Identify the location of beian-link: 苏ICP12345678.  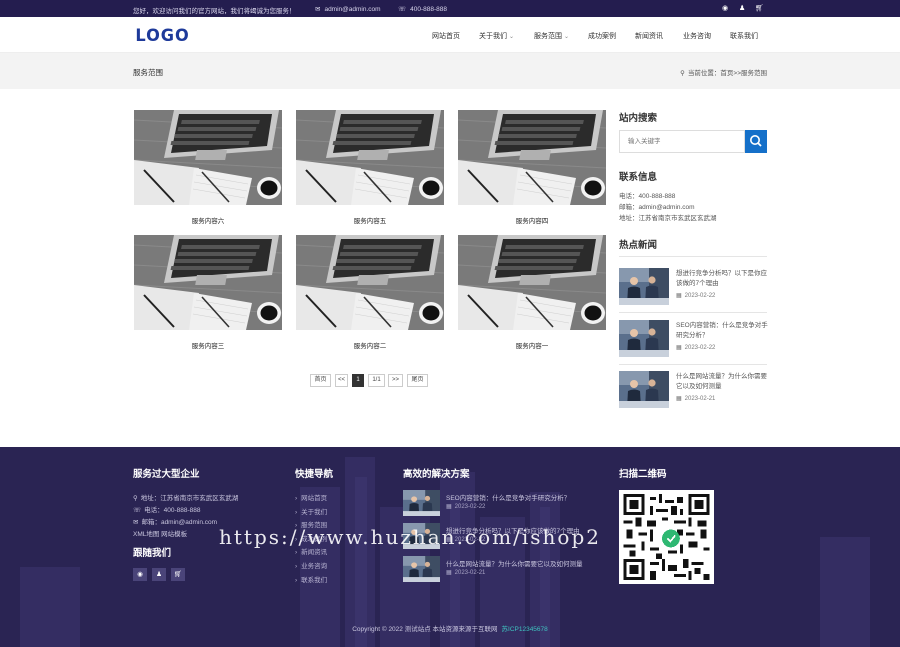
(525, 629).